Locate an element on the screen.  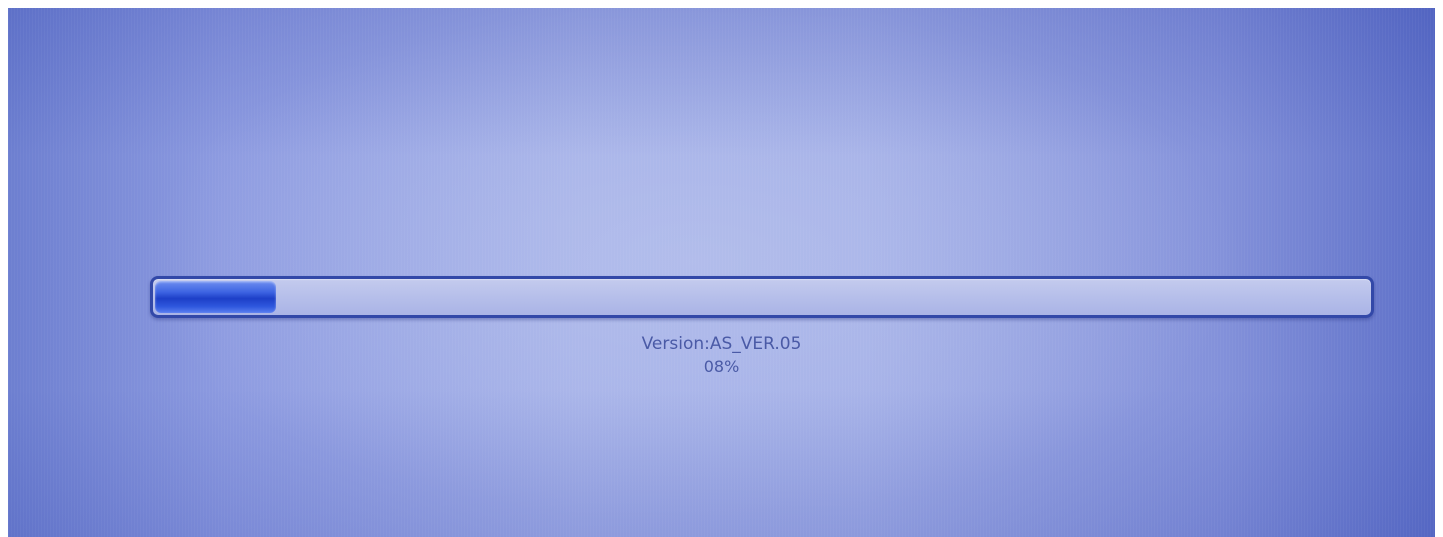
version-label: Version:AS_VER.05 is located at coordinates (721, 344).